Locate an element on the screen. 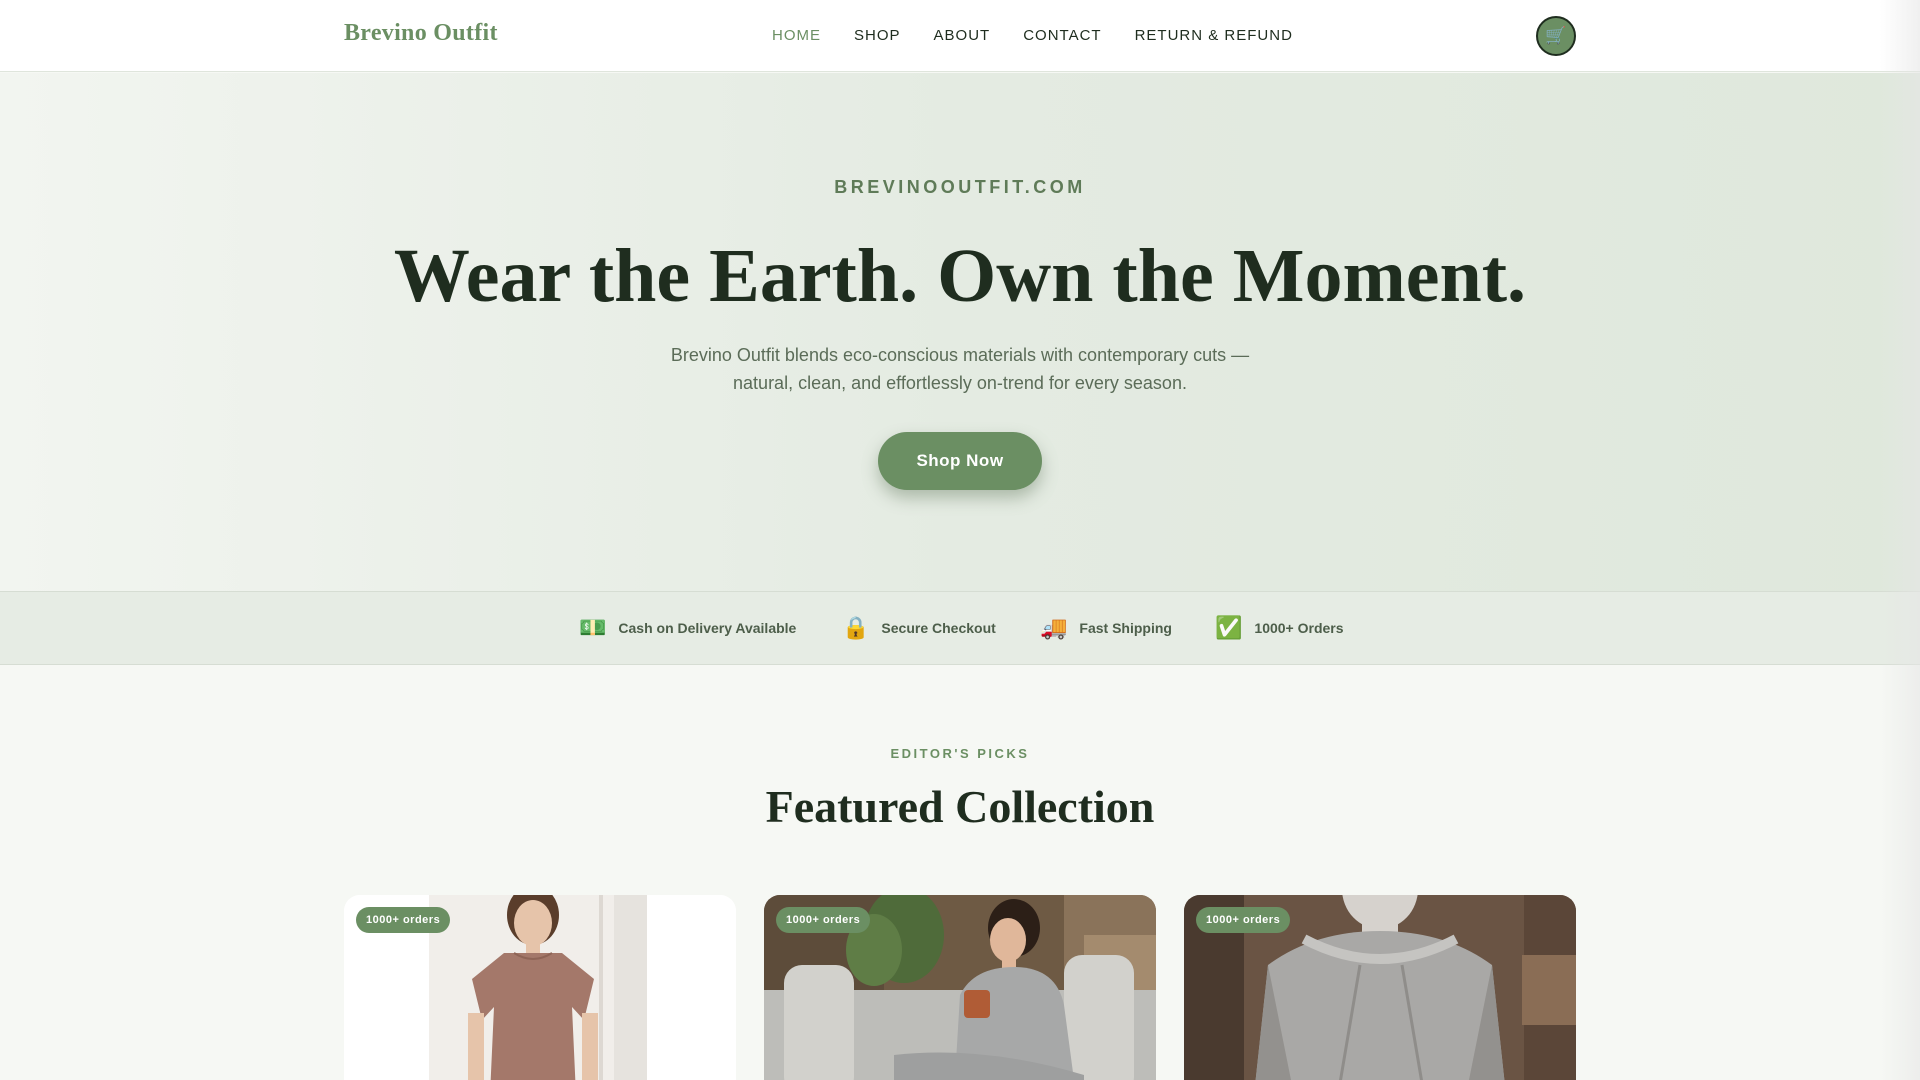 Image resolution: width=1920 pixels, height=1080 pixels. hero-eyebrow: BREVINOOUTFIT.COM is located at coordinates (960, 187).